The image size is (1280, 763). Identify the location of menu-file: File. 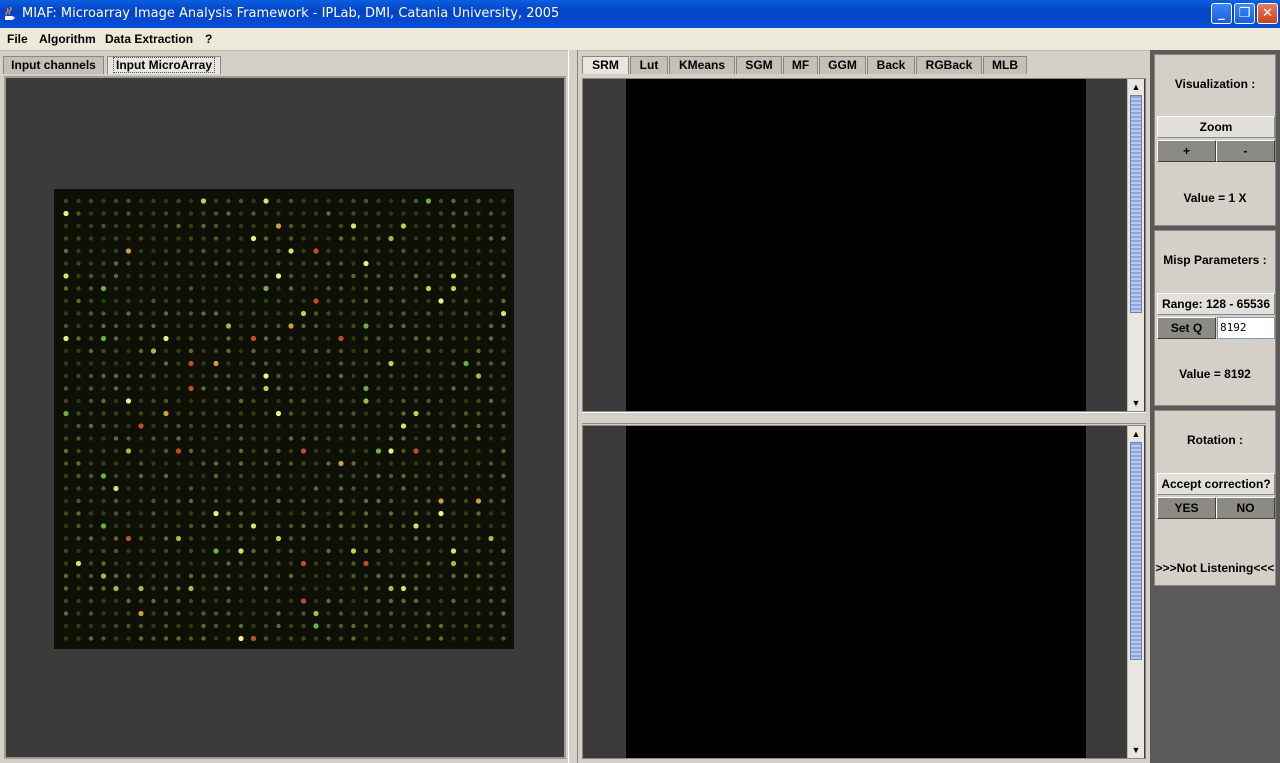
(17, 39).